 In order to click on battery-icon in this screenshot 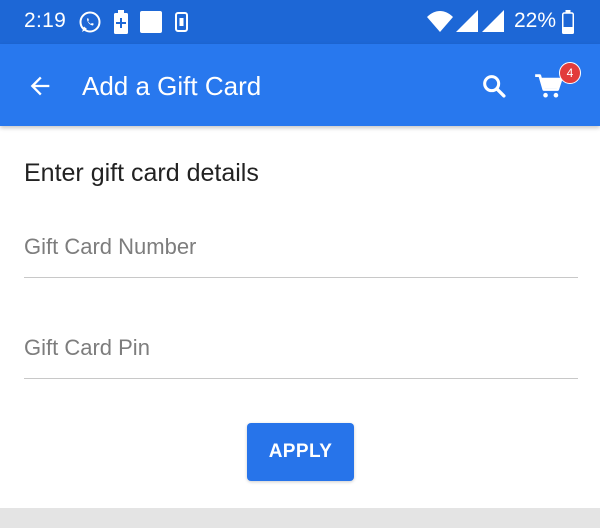, I will do `click(568, 22)`.